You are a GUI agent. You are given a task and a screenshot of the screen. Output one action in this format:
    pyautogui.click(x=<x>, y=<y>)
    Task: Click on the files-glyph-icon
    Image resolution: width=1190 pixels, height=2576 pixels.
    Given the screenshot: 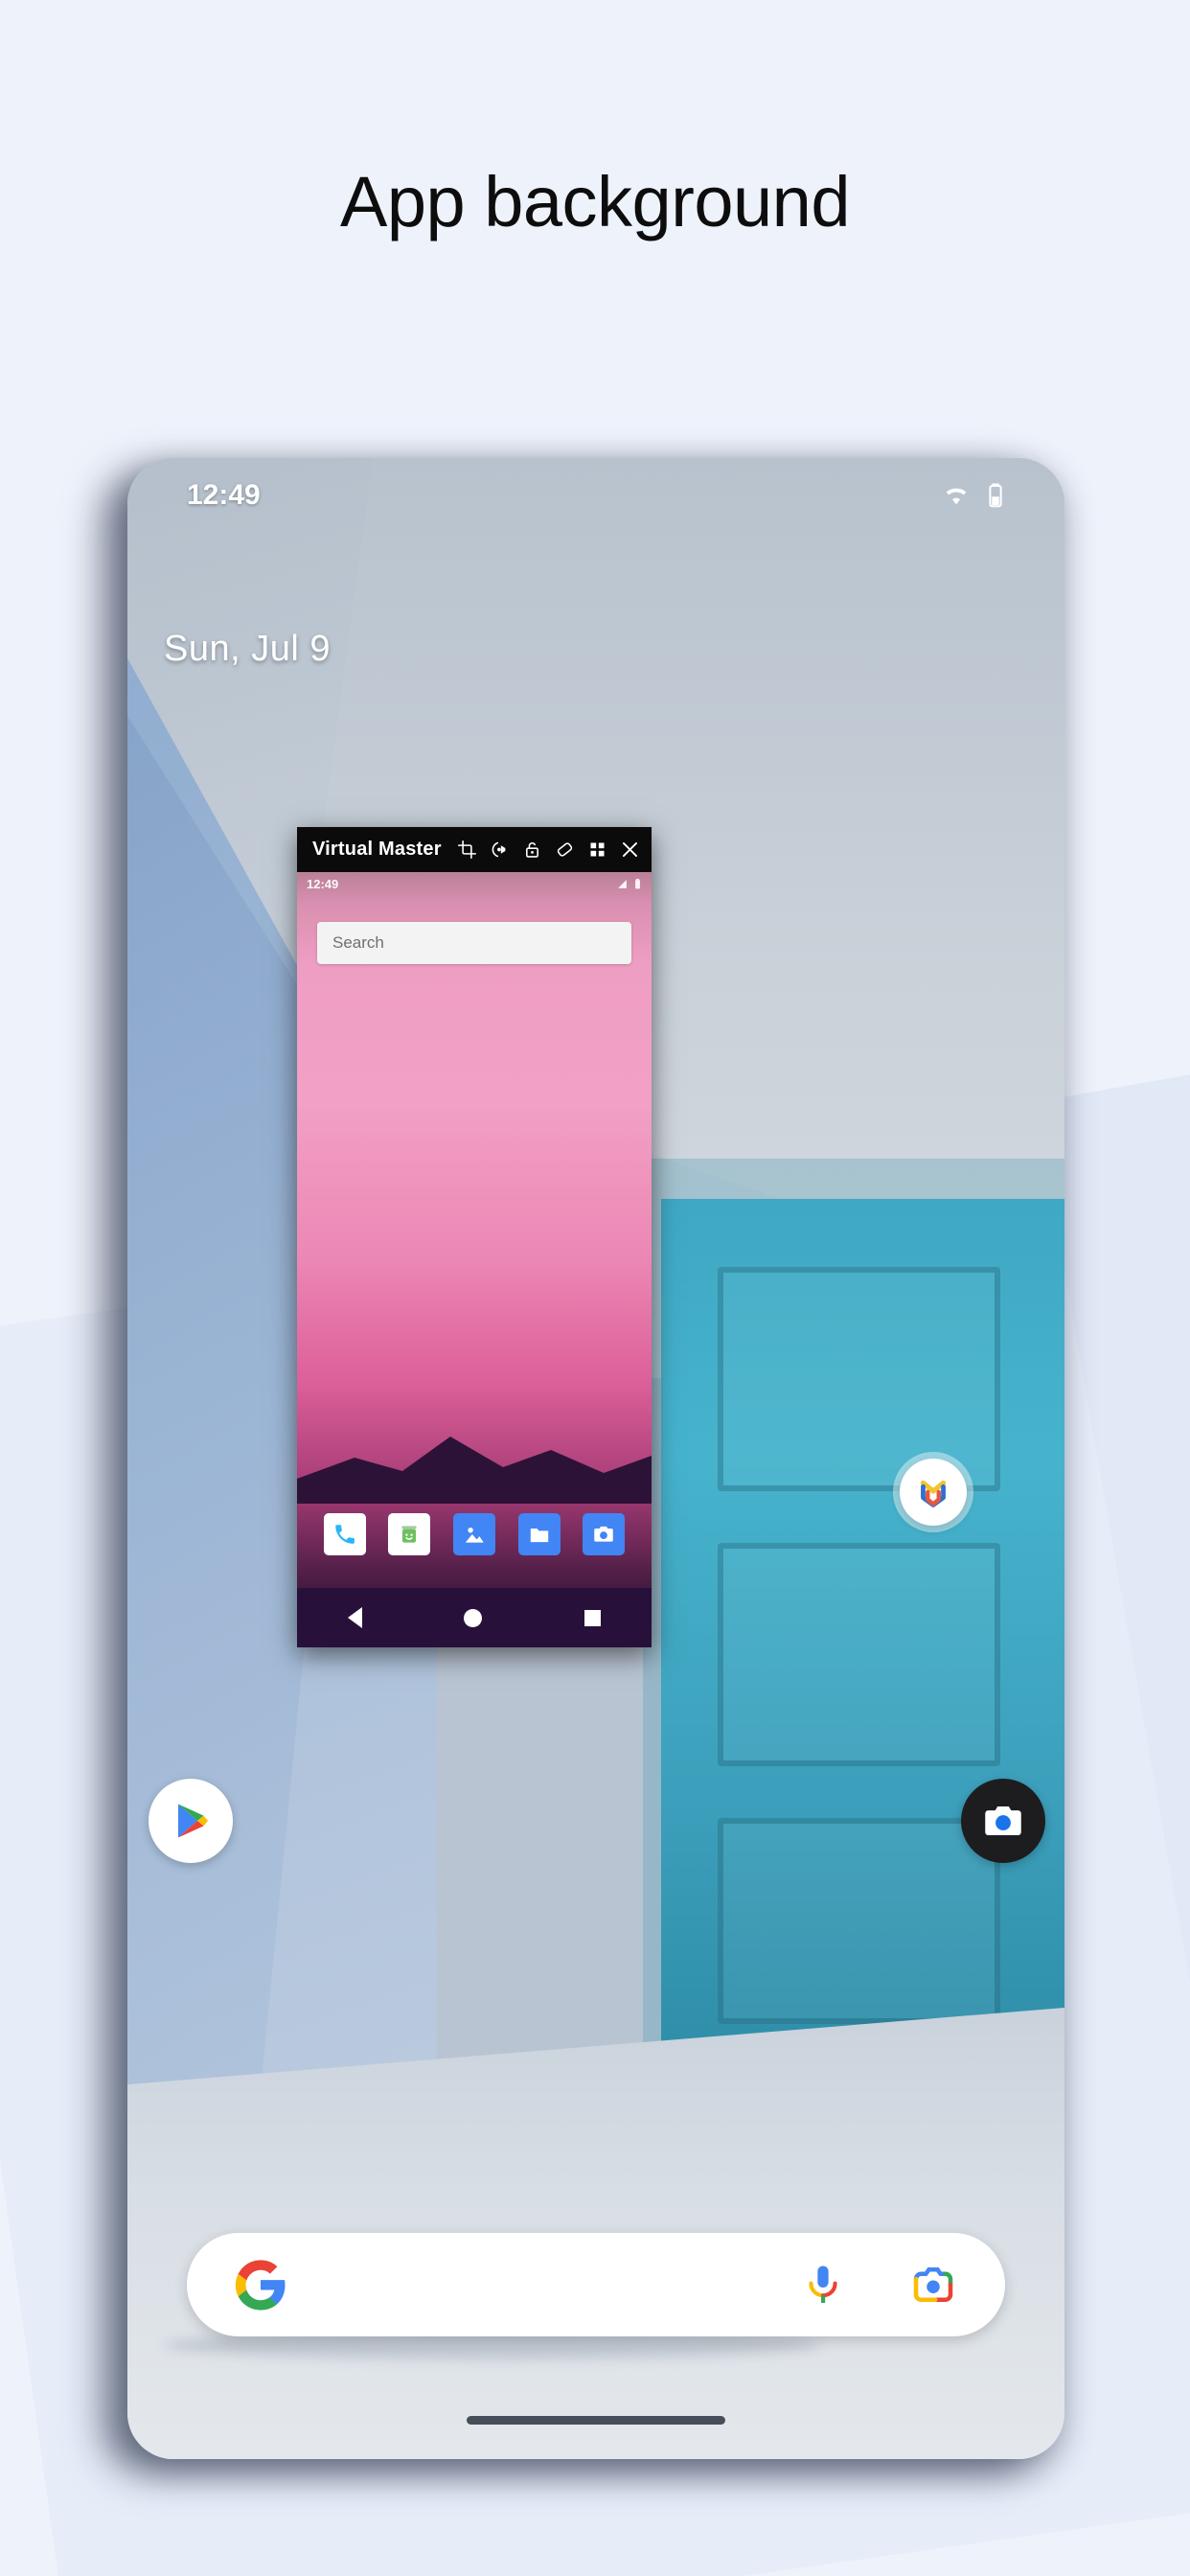 What is the action you would take?
    pyautogui.click(x=539, y=1536)
    